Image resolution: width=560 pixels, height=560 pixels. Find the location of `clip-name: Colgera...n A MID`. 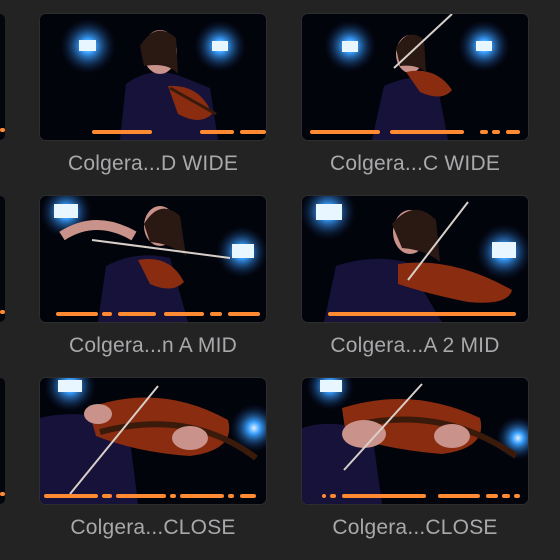

clip-name: Colgera...n A MID is located at coordinates (153, 345).